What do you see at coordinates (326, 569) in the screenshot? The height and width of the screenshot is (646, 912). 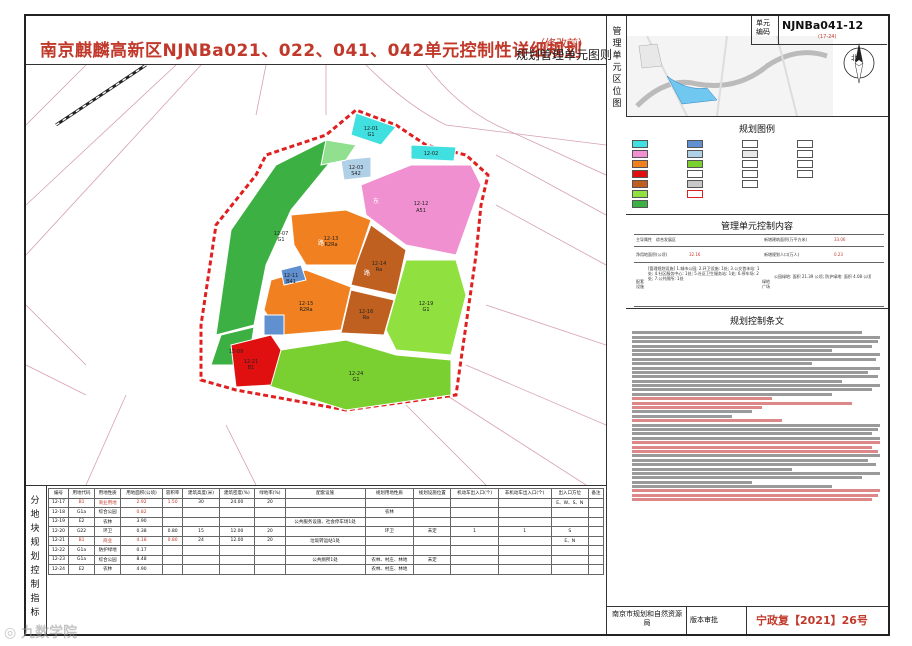 I see `table-row: 12-24 E2 农林 4.90 农林、村庄、林地` at bounding box center [326, 569].